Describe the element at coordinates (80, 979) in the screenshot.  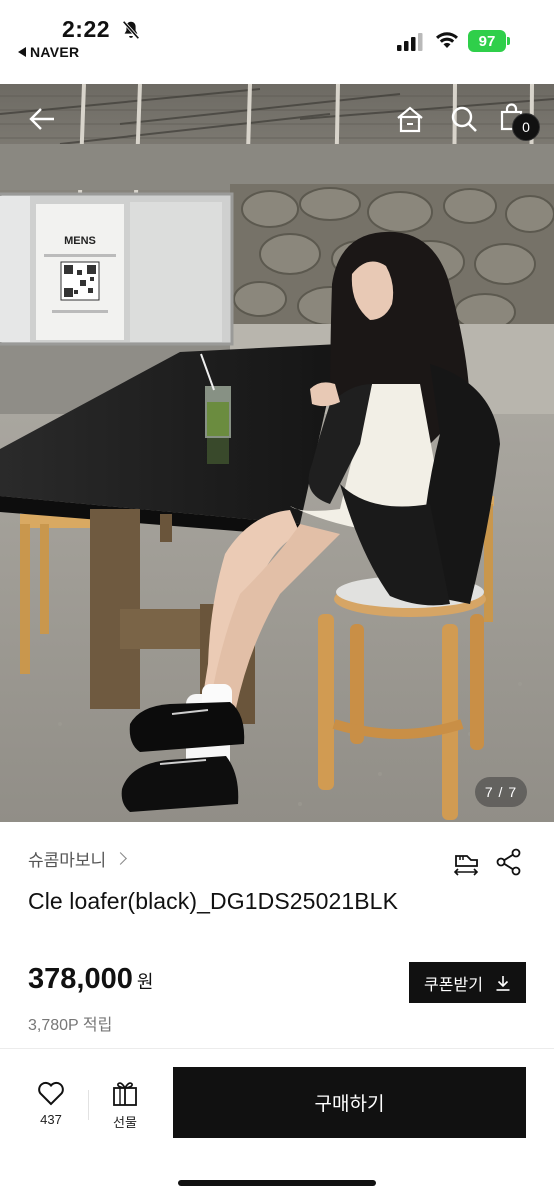
I see `price-value: 378,000` at that location.